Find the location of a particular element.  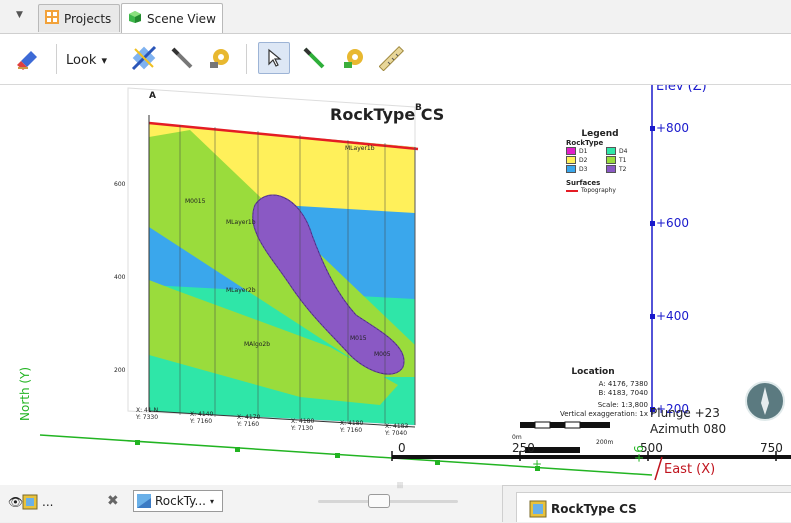

select-button is located at coordinates (274, 58).